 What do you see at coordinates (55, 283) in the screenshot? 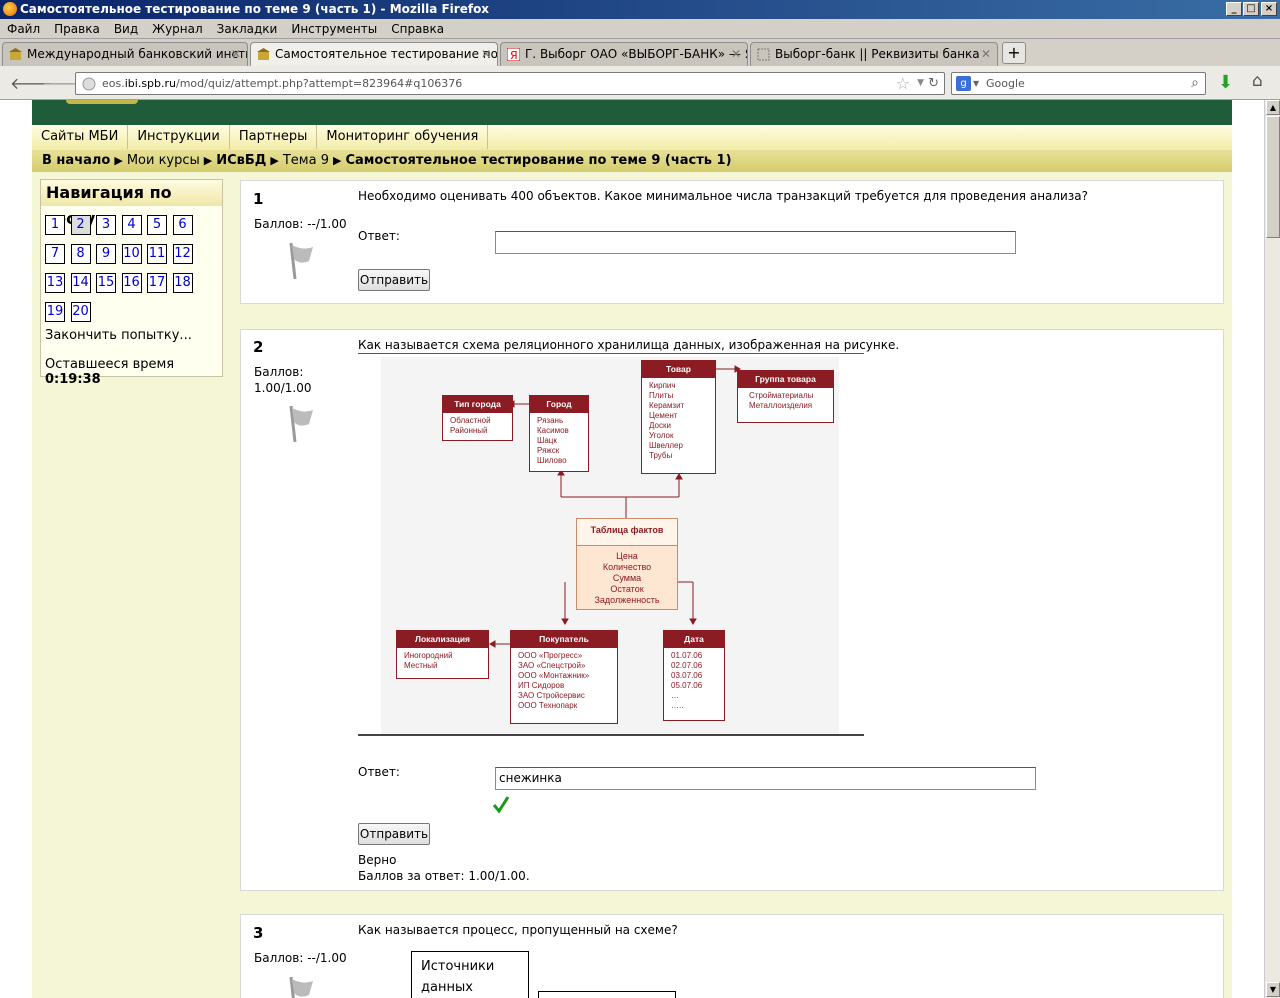
I see `quiz-nav-button-13: 13` at bounding box center [55, 283].